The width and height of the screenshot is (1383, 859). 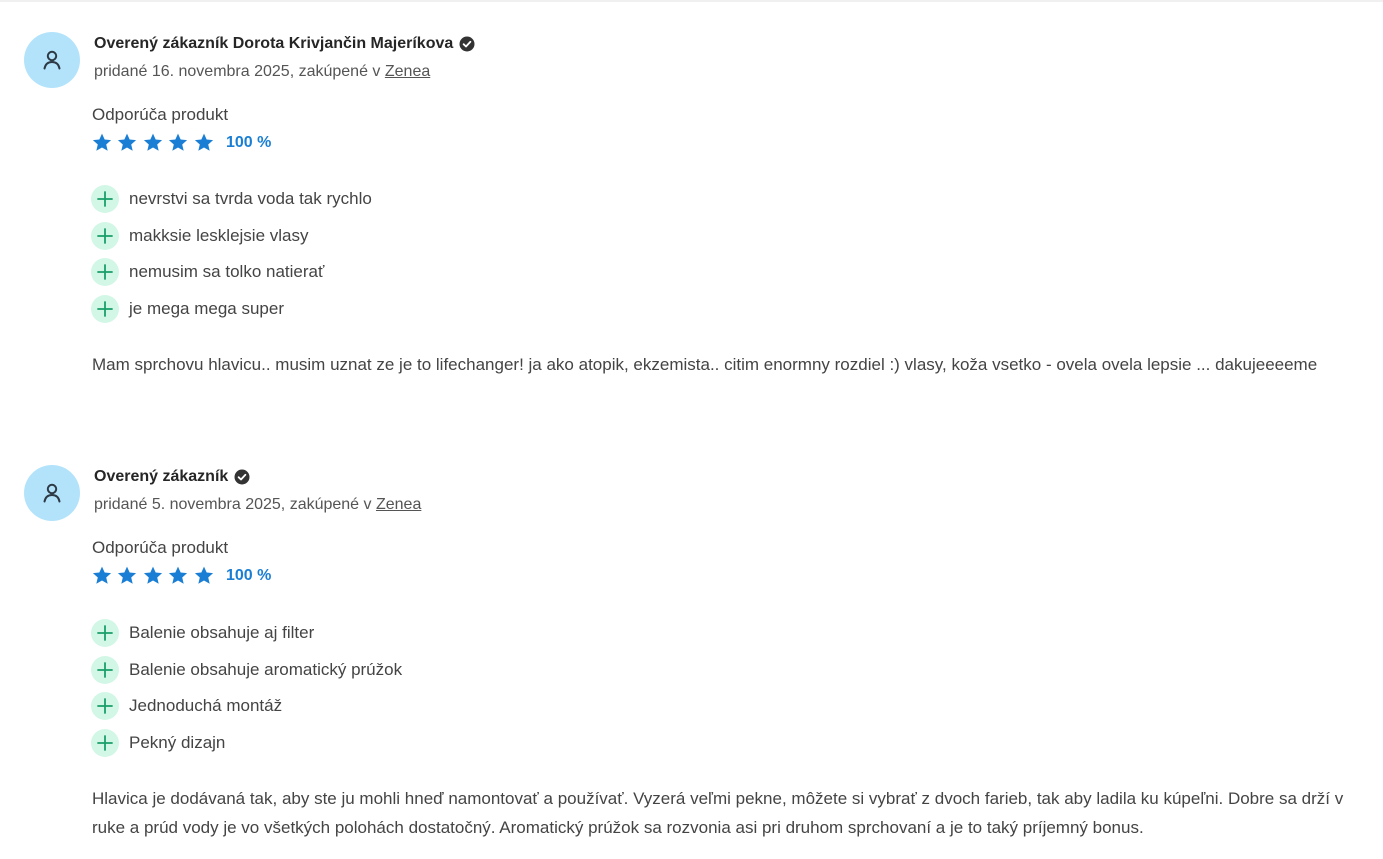 I want to click on added-date: pridané 16. novembra 2025, zakúpené v, so click(x=239, y=71).